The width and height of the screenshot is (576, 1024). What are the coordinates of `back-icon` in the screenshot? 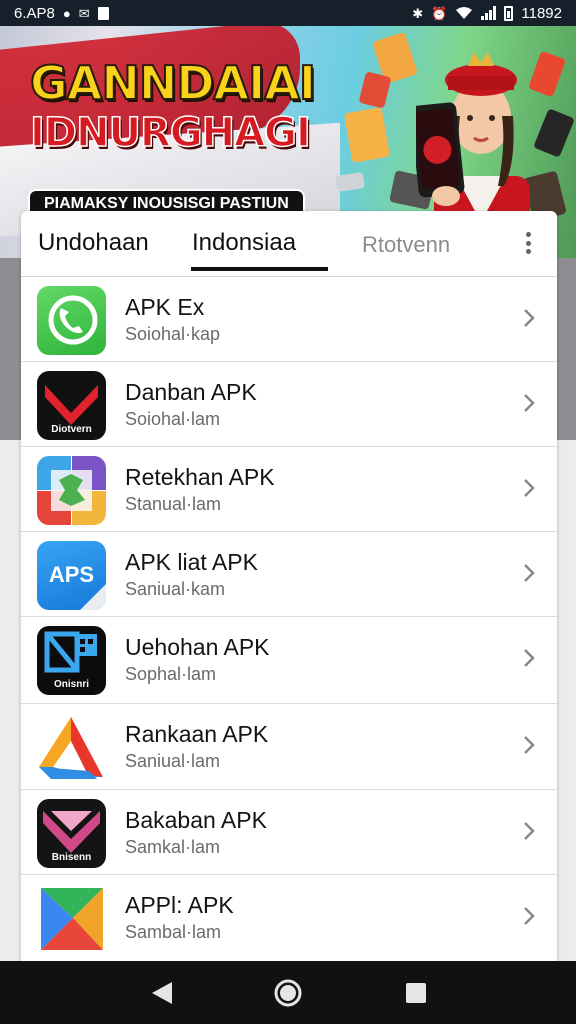 It's located at (162, 992).